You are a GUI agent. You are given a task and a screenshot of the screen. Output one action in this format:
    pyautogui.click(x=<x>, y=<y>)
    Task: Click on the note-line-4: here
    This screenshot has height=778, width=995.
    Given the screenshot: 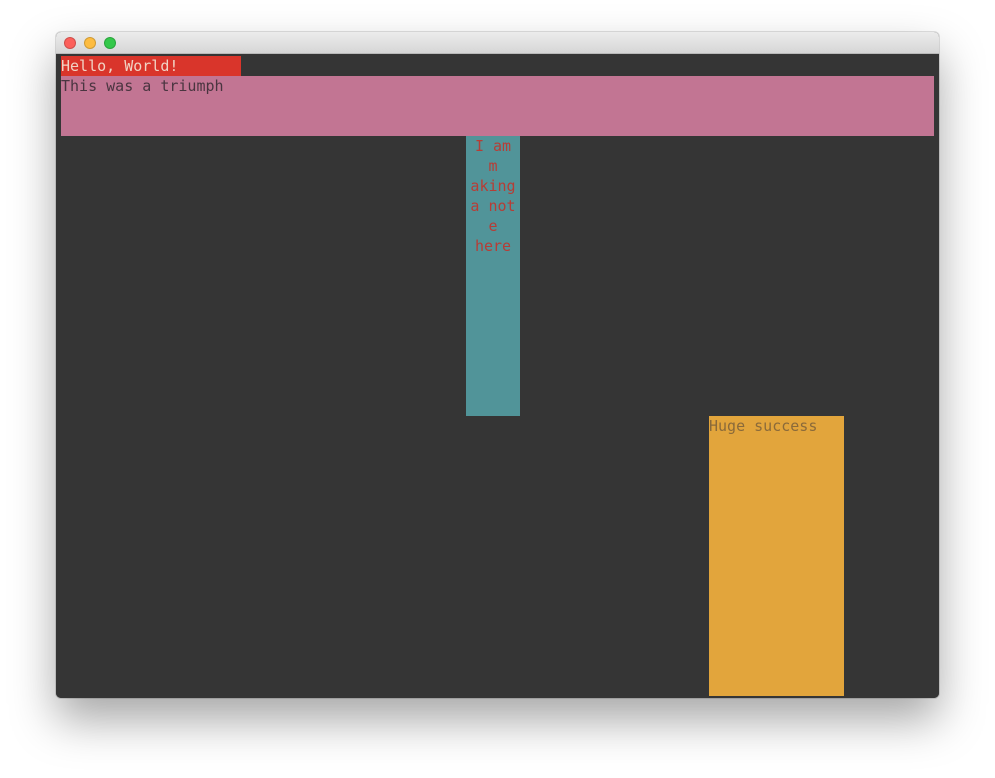 What is the action you would take?
    pyautogui.click(x=493, y=246)
    